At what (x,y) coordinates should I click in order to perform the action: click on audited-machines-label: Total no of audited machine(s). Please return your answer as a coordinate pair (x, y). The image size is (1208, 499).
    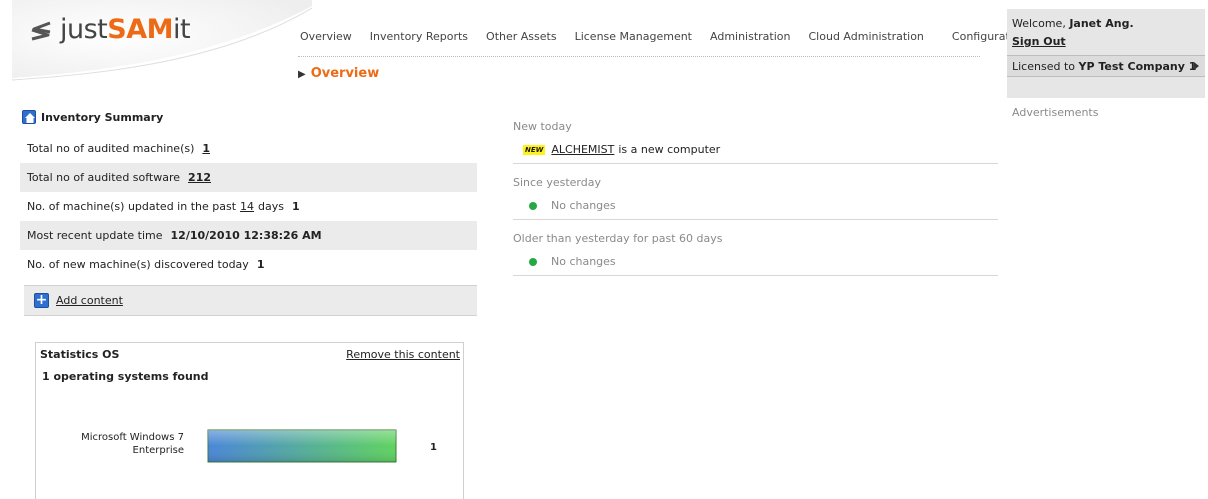
    Looking at the image, I should click on (111, 148).